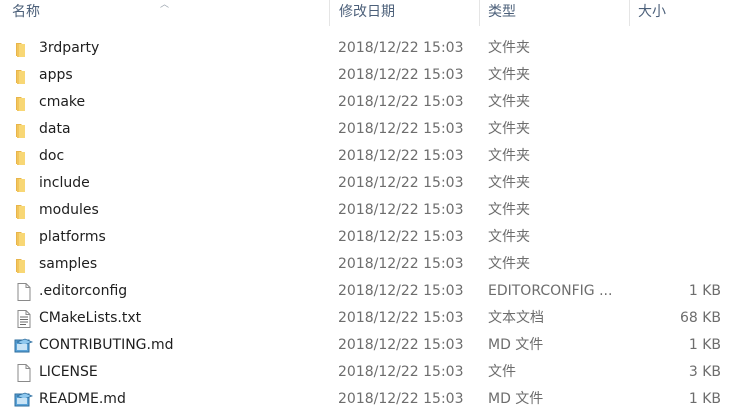 This screenshot has height=416, width=733. Describe the element at coordinates (516, 318) in the screenshot. I see `file-type: 文本文档` at that location.